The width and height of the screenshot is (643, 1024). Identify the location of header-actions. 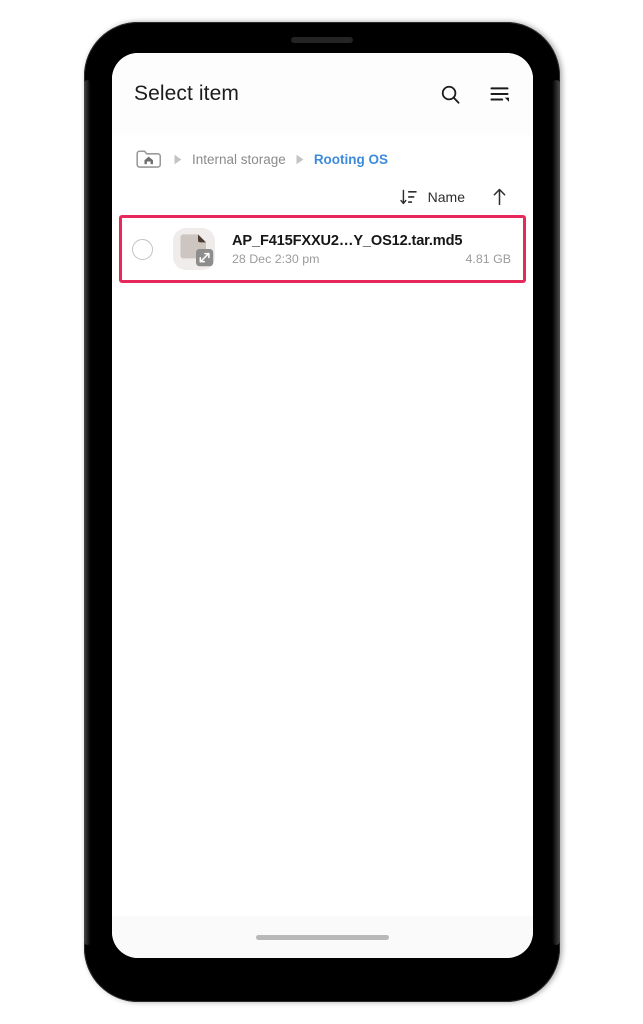
(474, 94).